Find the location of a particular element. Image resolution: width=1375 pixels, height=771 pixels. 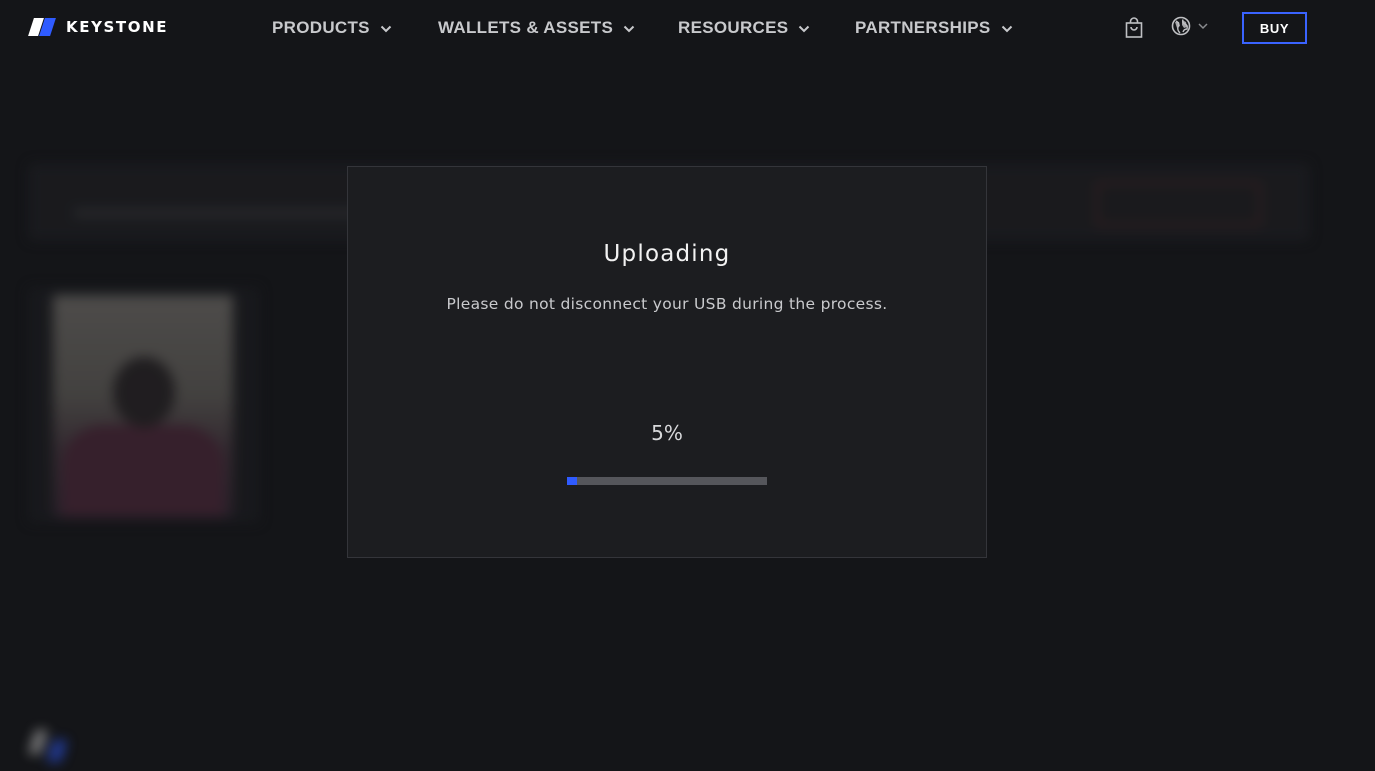

buy-button: BUY is located at coordinates (1274, 28).